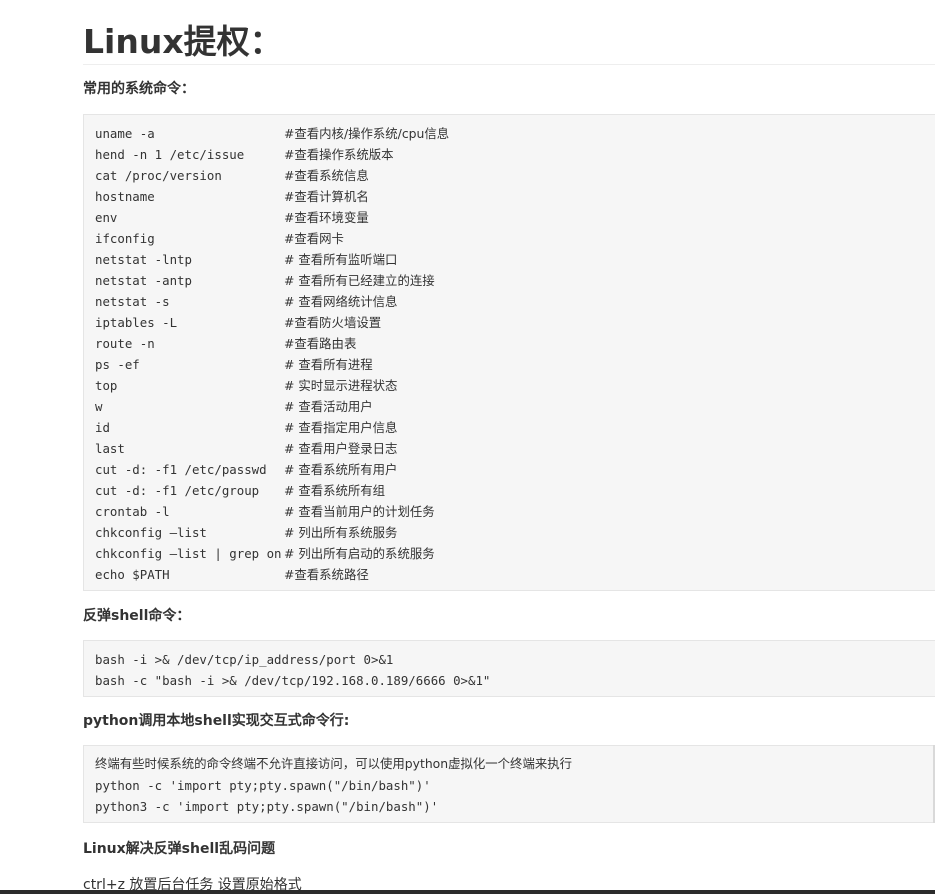 The height and width of the screenshot is (894, 935). What do you see at coordinates (143, 280) in the screenshot?
I see `command-text: netstat -antp` at bounding box center [143, 280].